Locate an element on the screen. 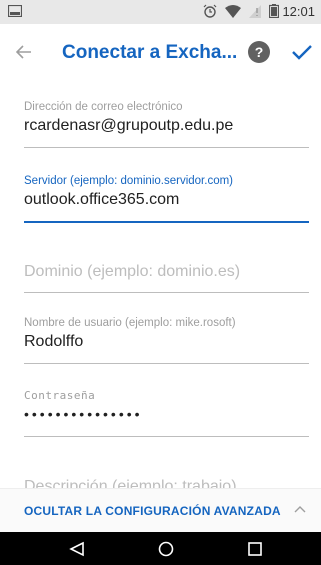  nav-back-button is located at coordinates (77, 549).